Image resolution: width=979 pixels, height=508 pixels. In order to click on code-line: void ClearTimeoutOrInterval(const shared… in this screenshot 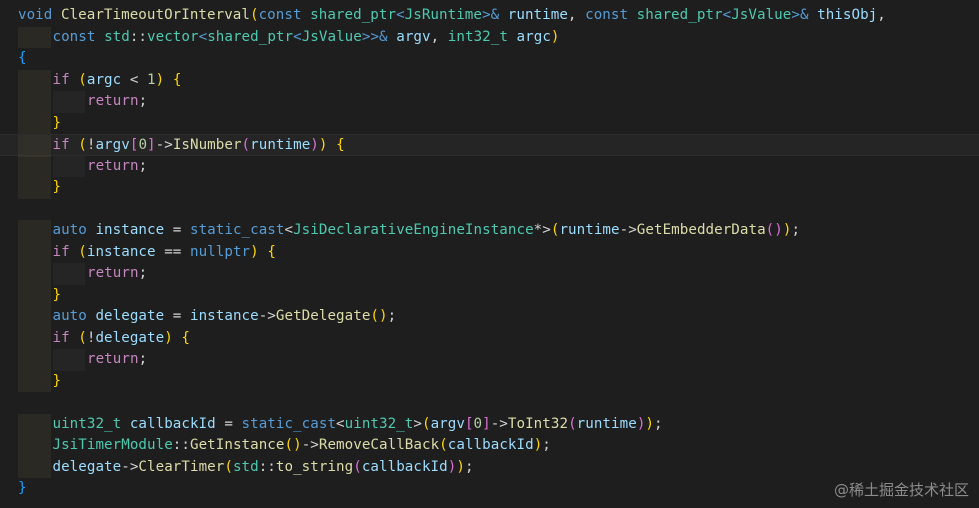, I will do `click(489, 16)`.